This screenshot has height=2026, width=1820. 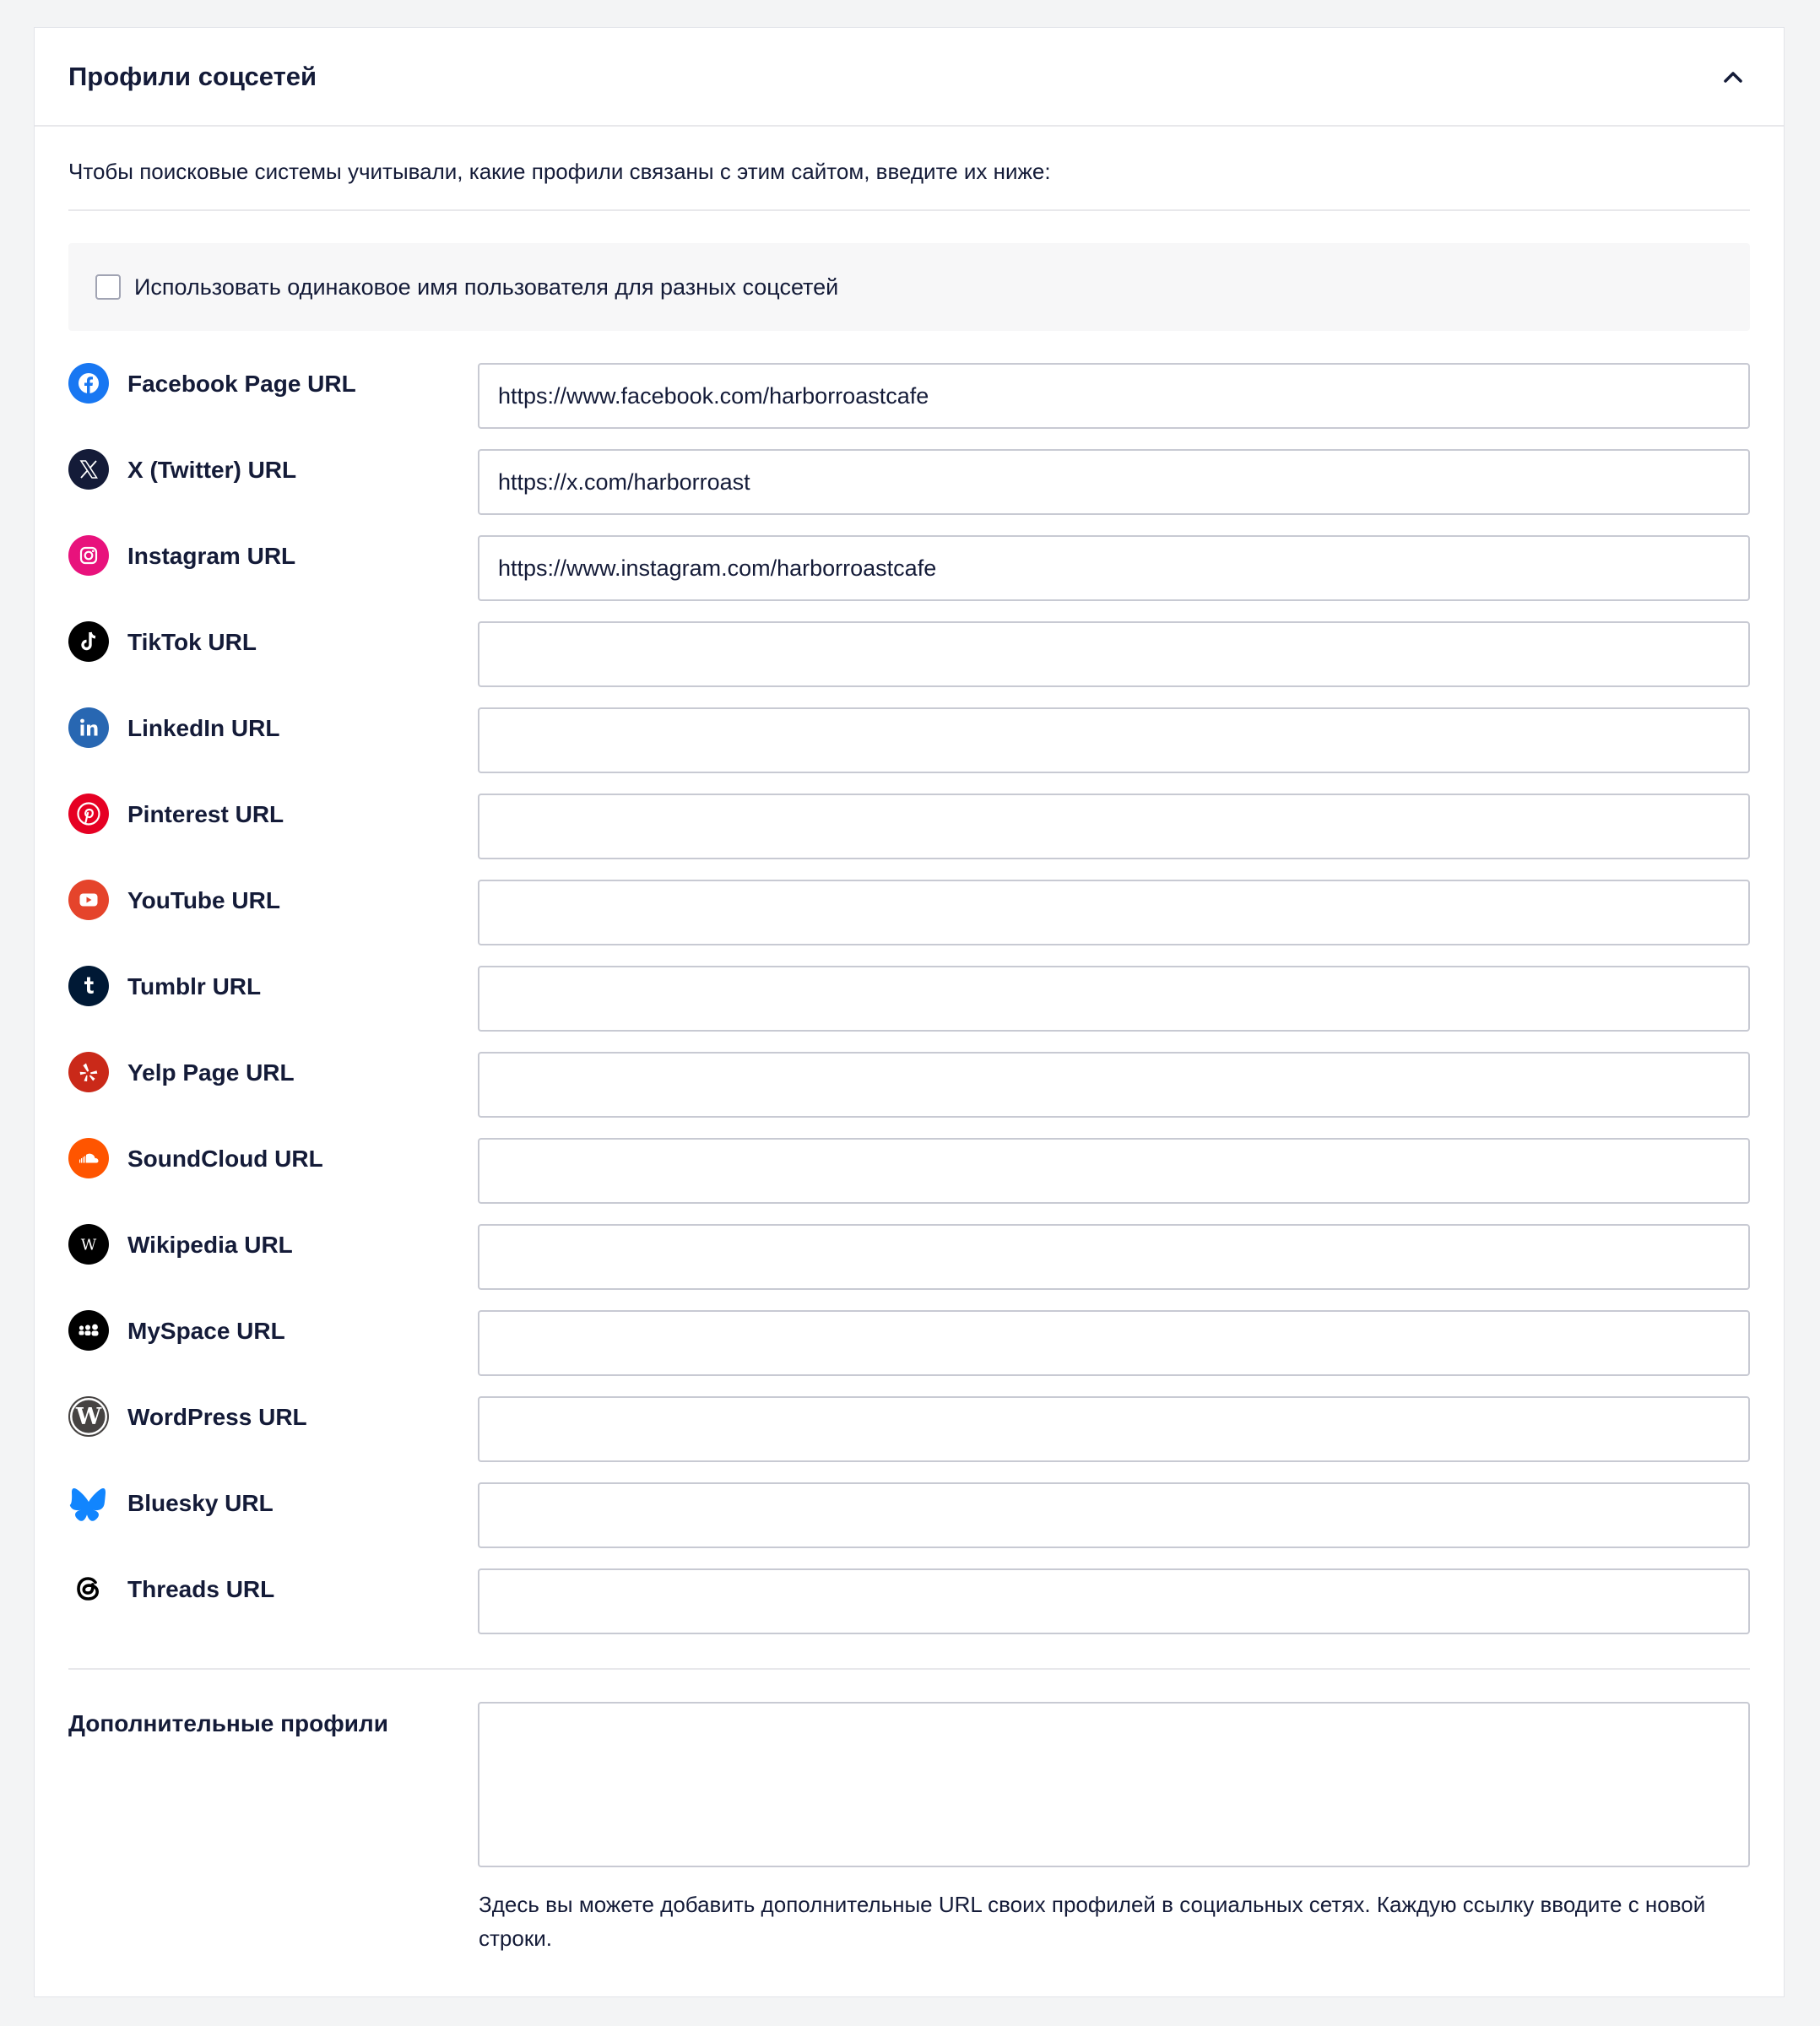 What do you see at coordinates (241, 384) in the screenshot?
I see `profile-label-text: Facebook Page URL` at bounding box center [241, 384].